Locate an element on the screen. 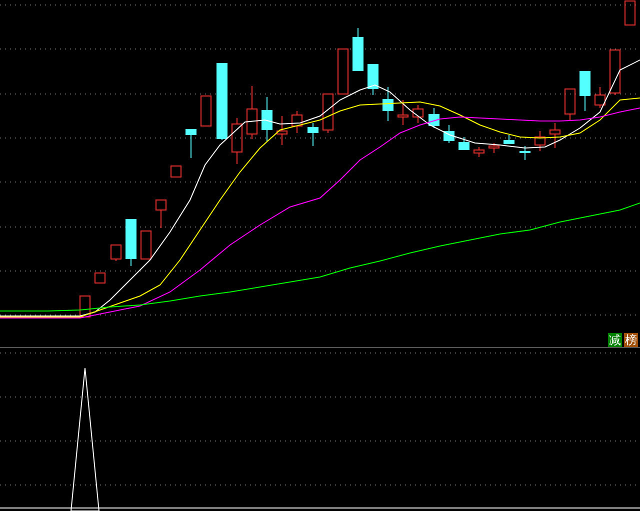 This screenshot has height=511, width=640. signal-tag: 减 is located at coordinates (615, 340).